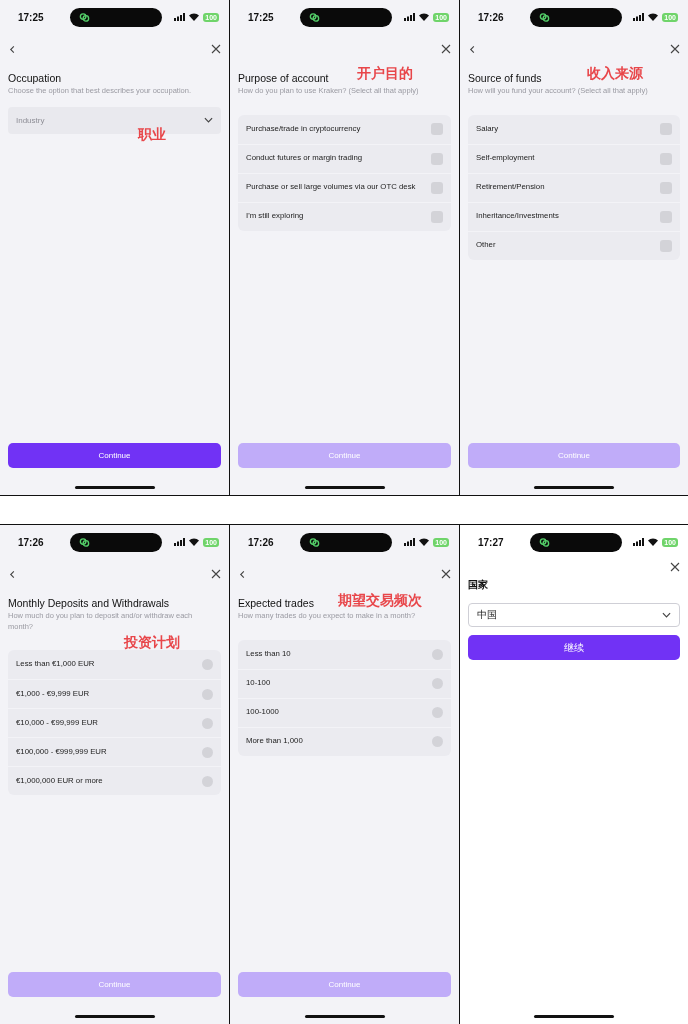  What do you see at coordinates (615, 73) in the screenshot?
I see `annotation-label: 收入来源` at bounding box center [615, 73].